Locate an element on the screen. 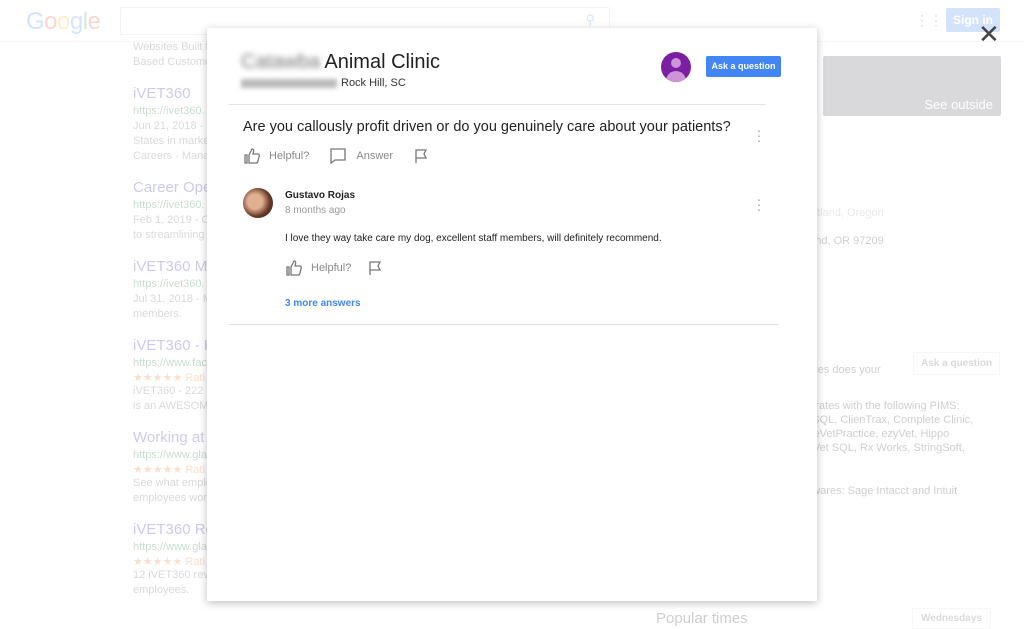 The image size is (1024, 629). answer-button: Answer is located at coordinates (374, 156).